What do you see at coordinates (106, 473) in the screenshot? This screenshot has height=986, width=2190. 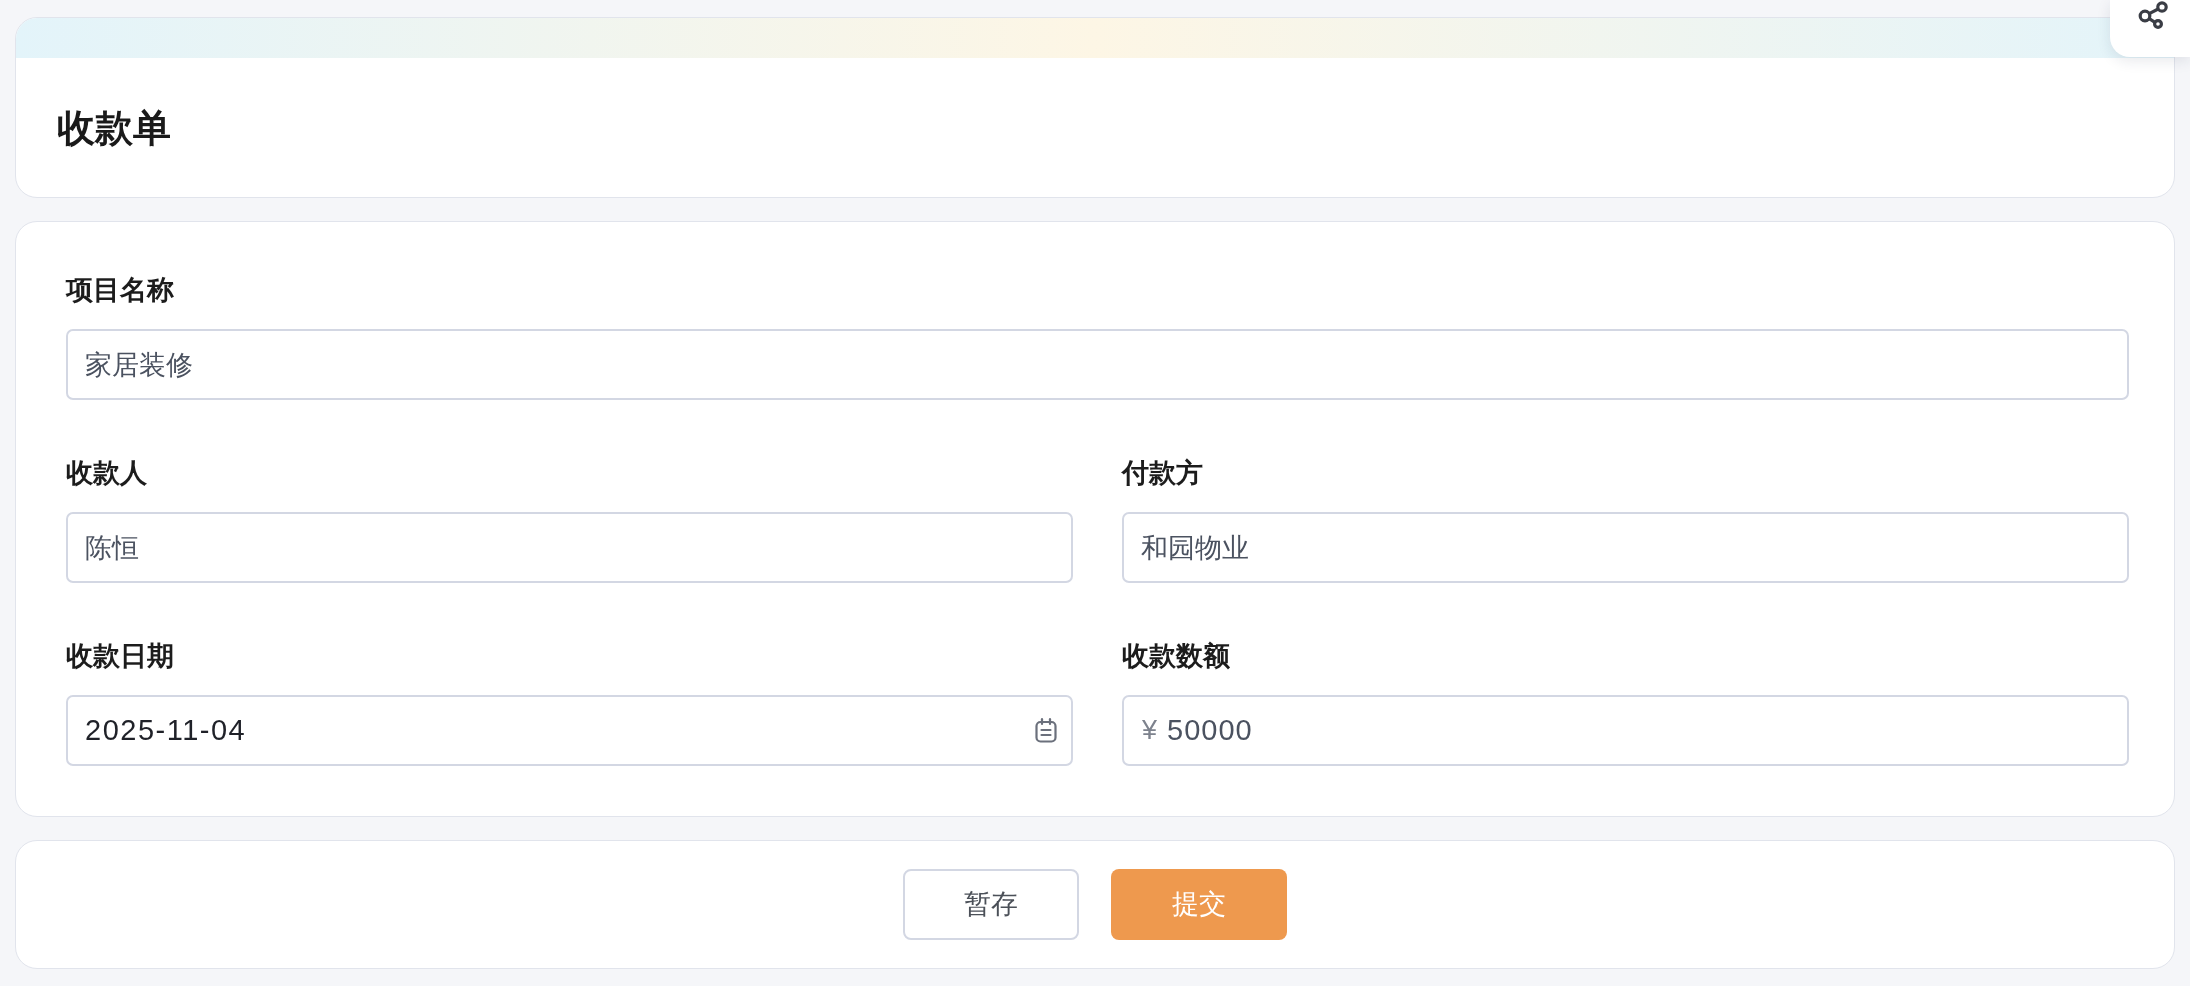 I see `field-label: 收款人` at bounding box center [106, 473].